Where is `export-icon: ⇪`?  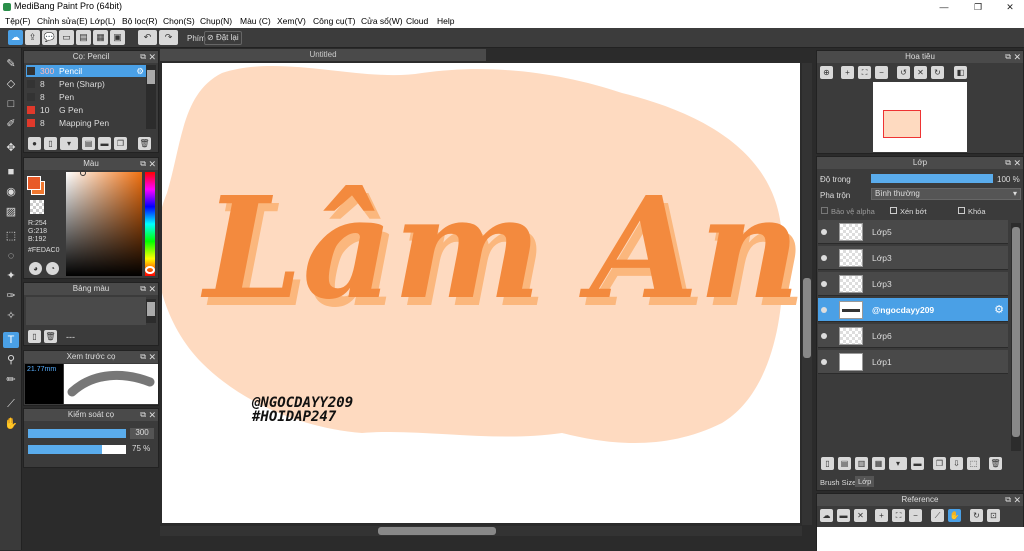 export-icon: ⇪ is located at coordinates (32, 37).